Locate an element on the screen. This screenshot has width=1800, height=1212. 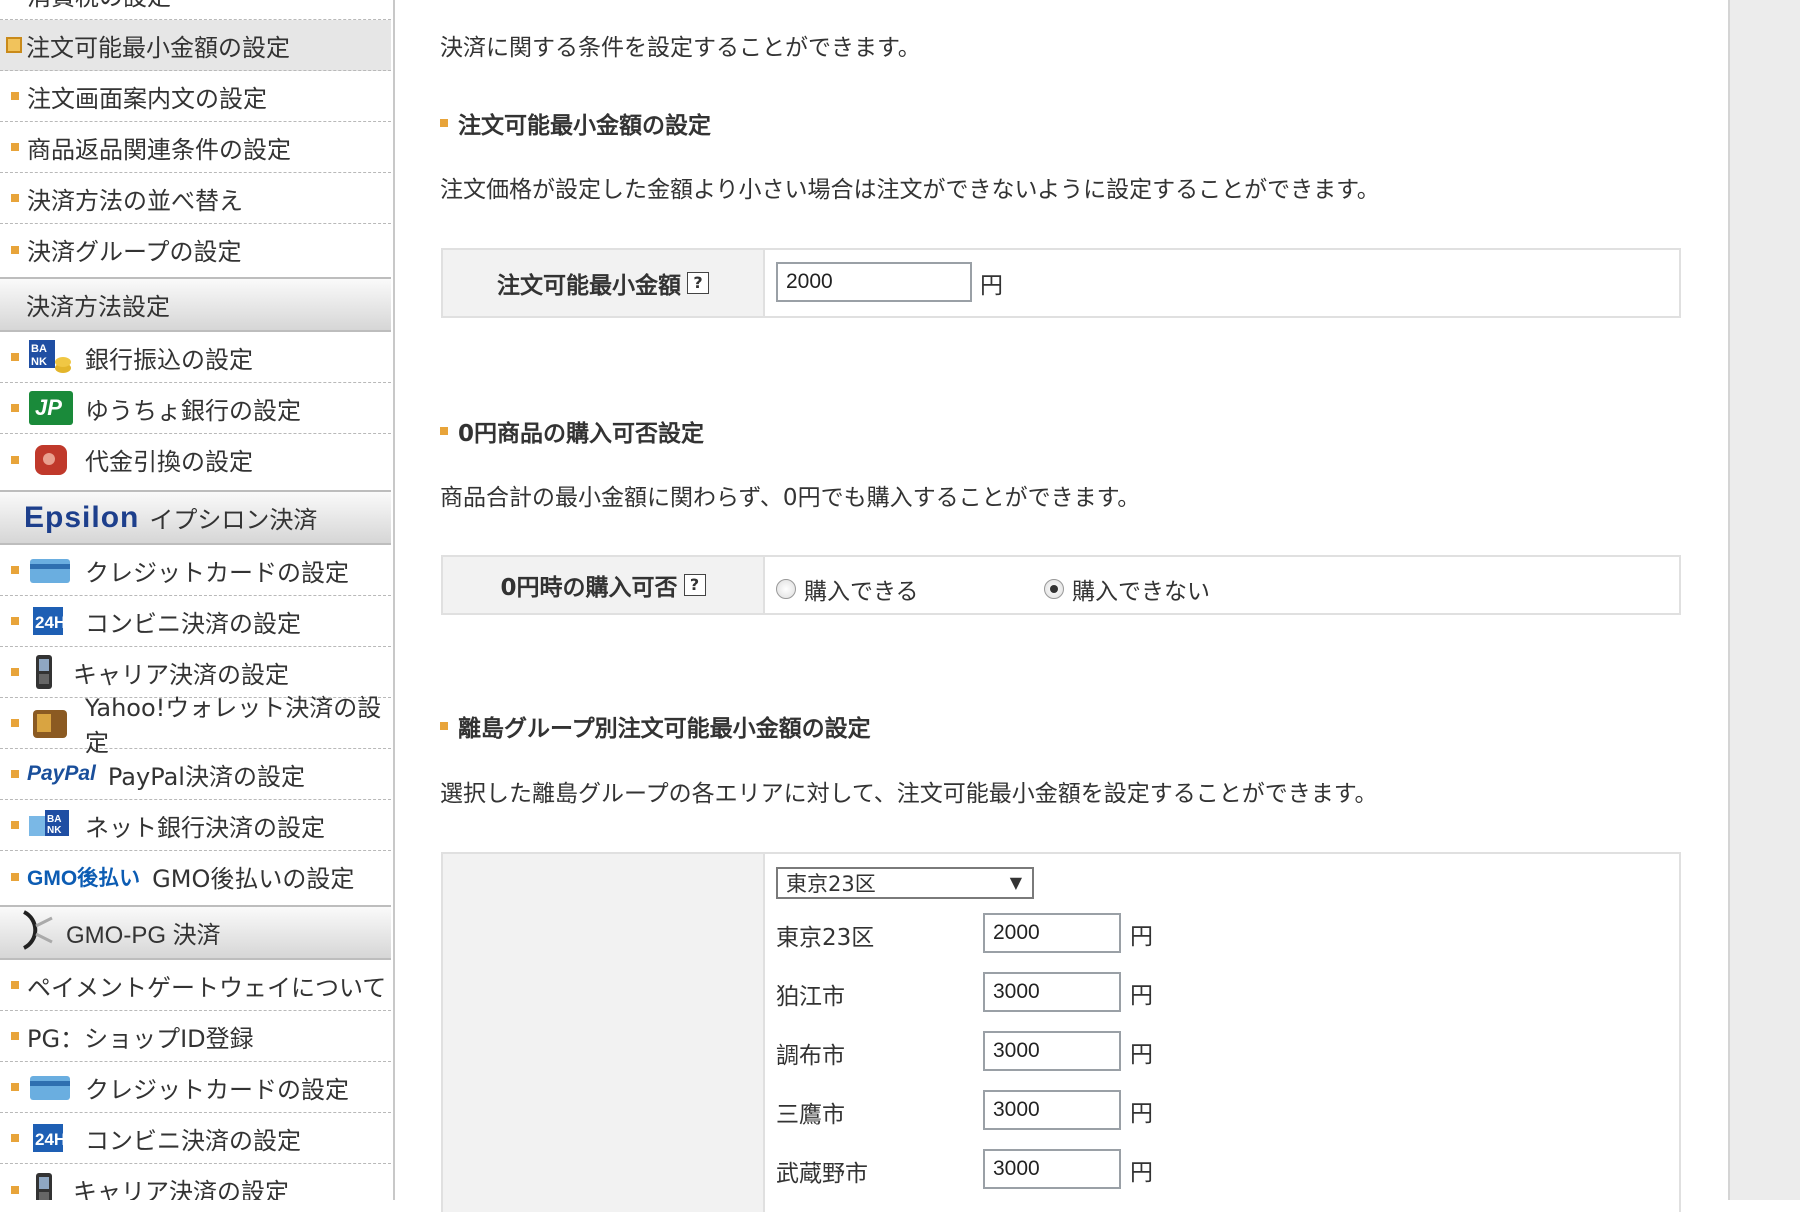
sidebar-item-payment-group: 決済グループの設定 is located at coordinates (195, 249).